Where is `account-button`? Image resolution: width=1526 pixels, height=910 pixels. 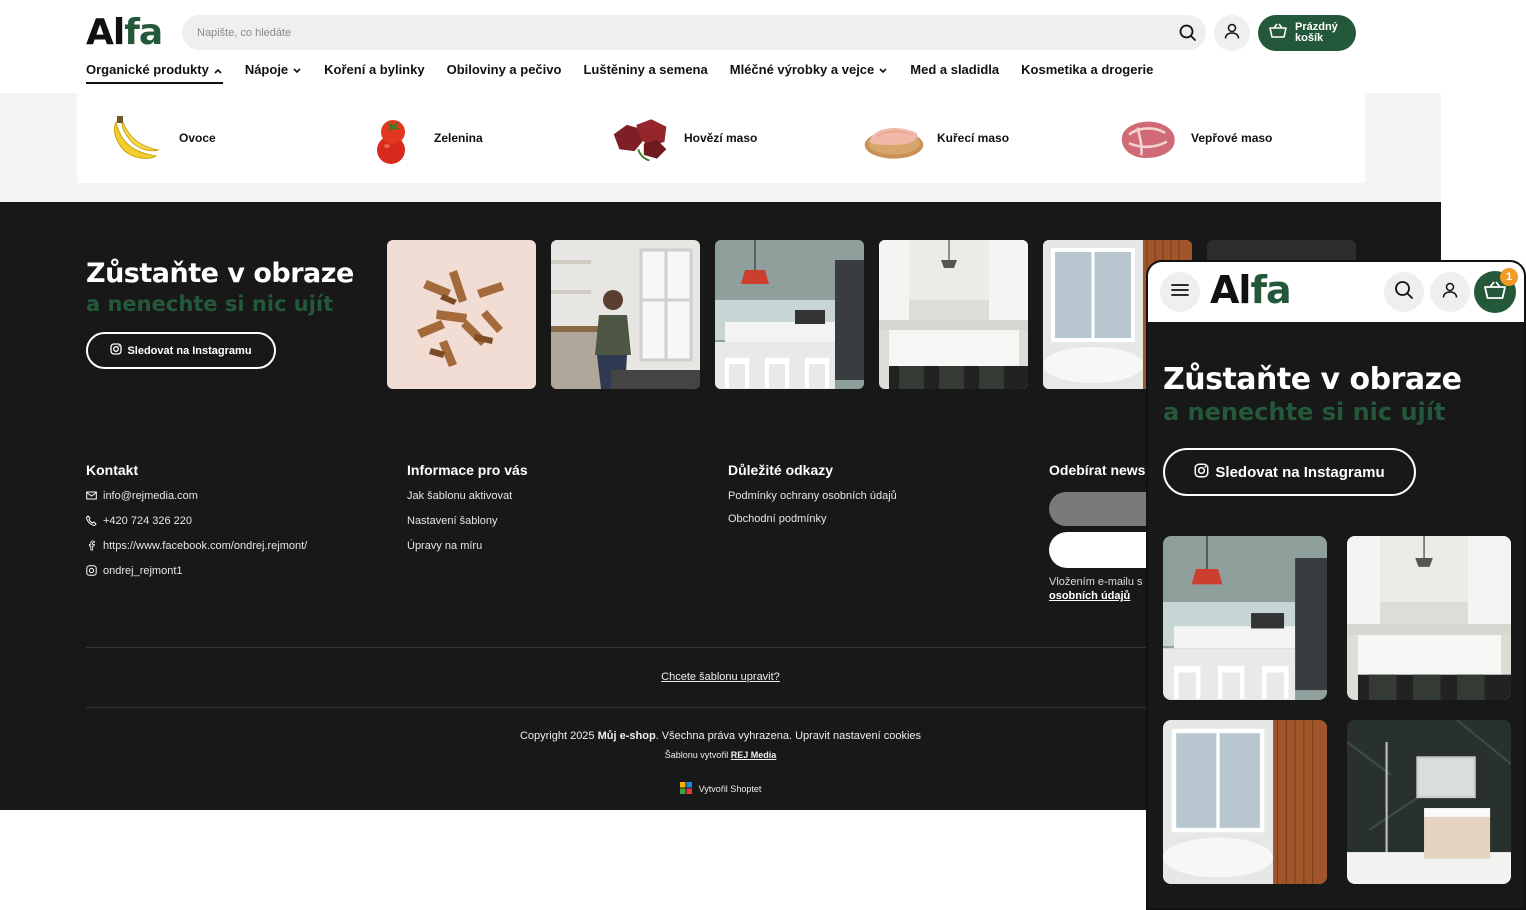 account-button is located at coordinates (1232, 33).